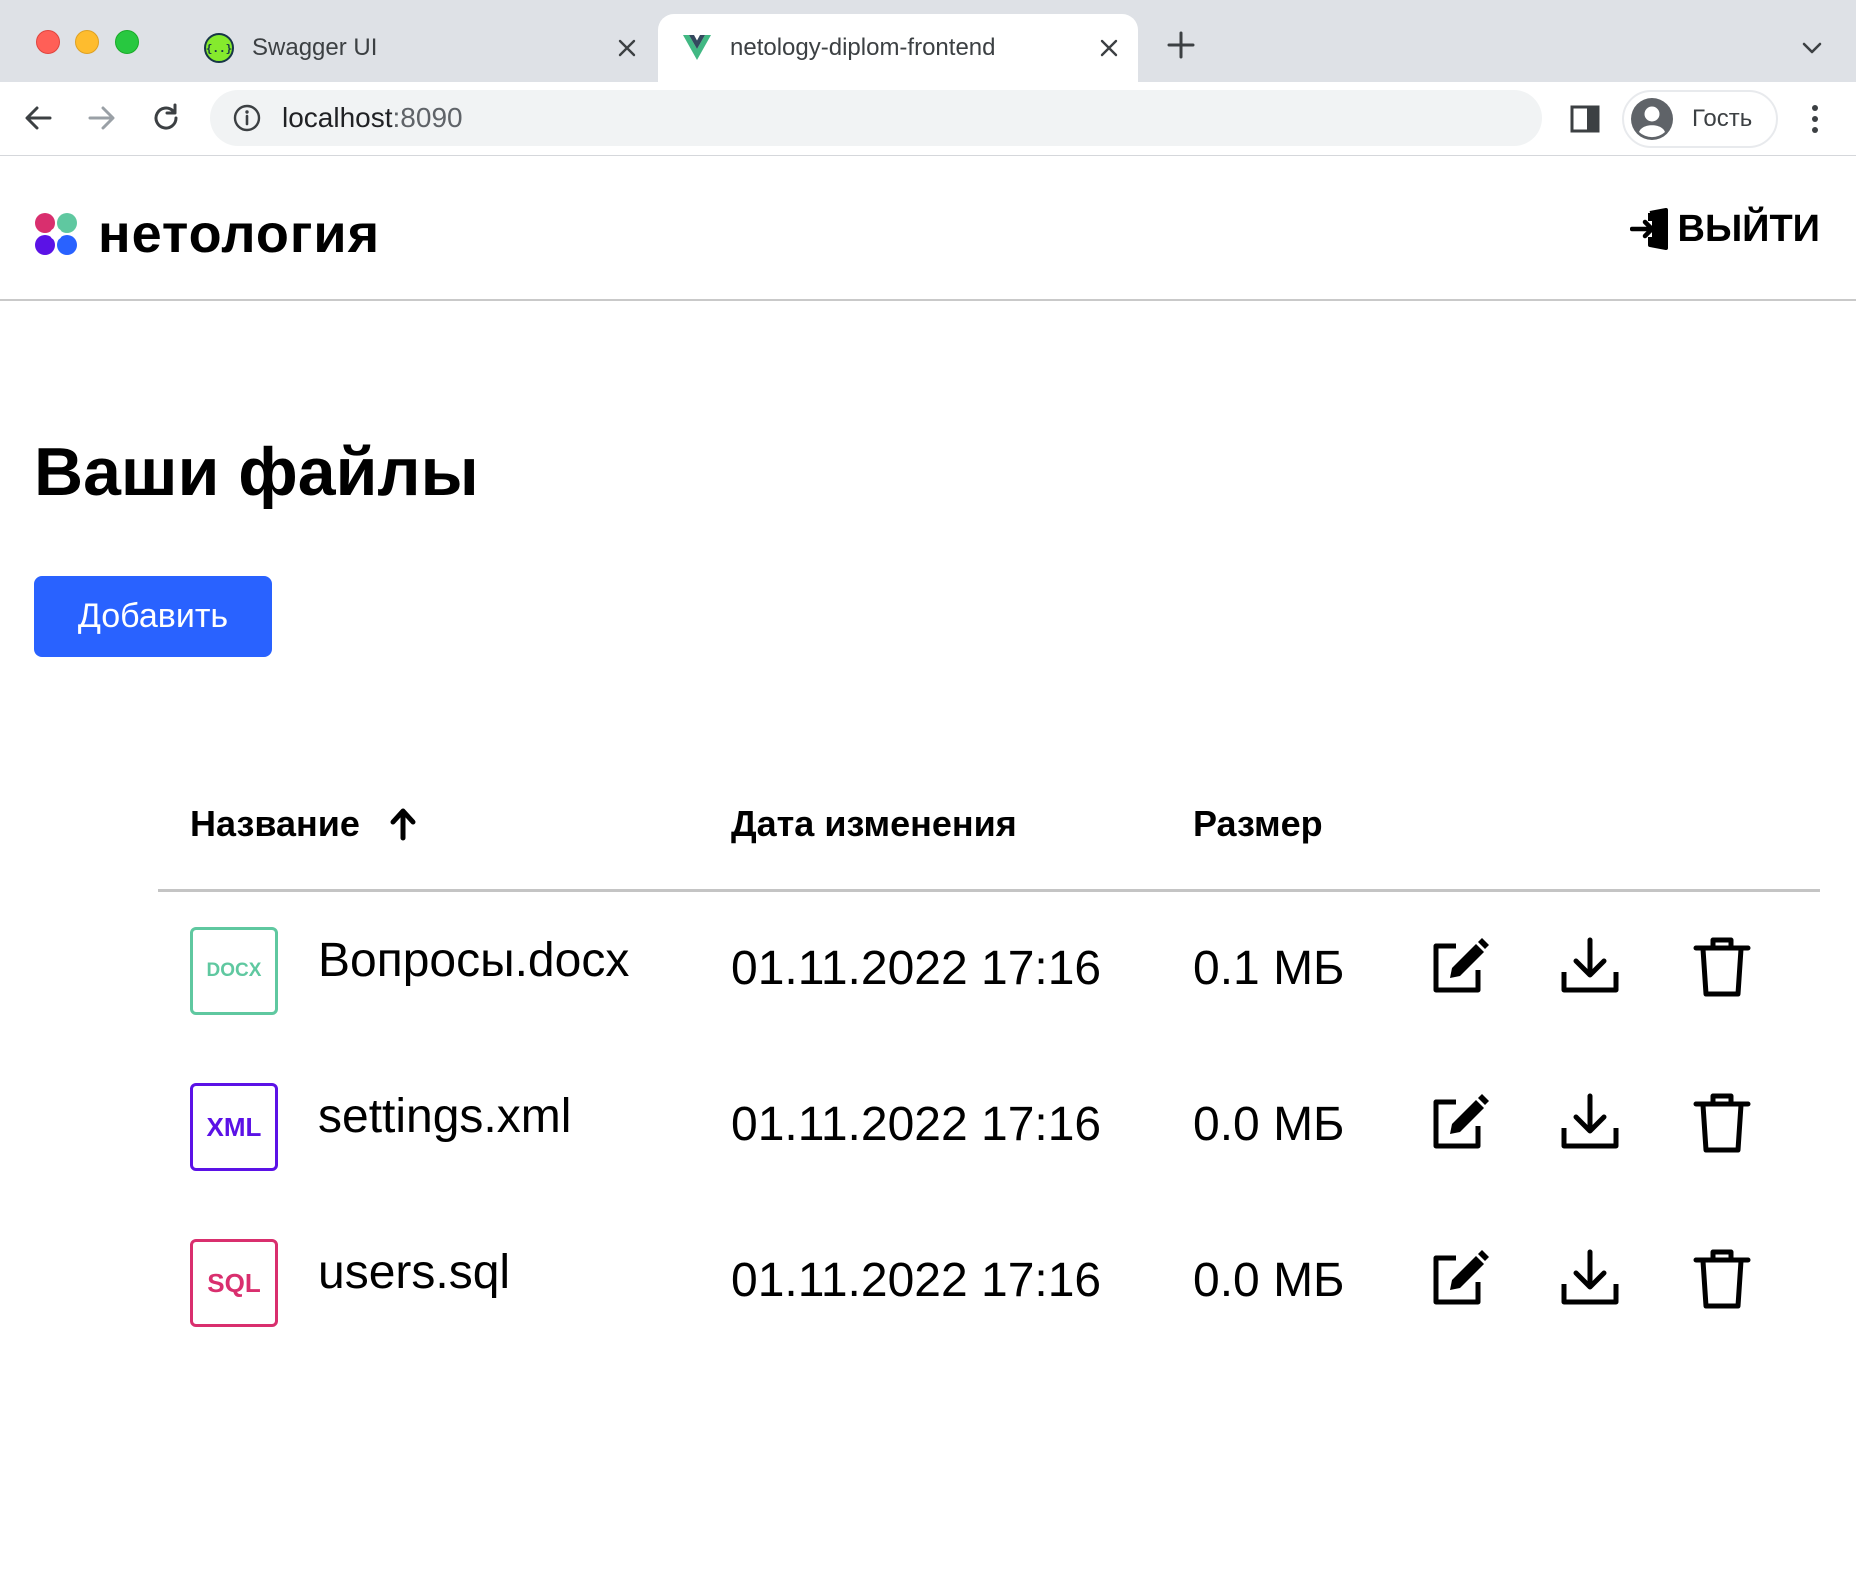  I want to click on logo-text: нетология, so click(239, 234).